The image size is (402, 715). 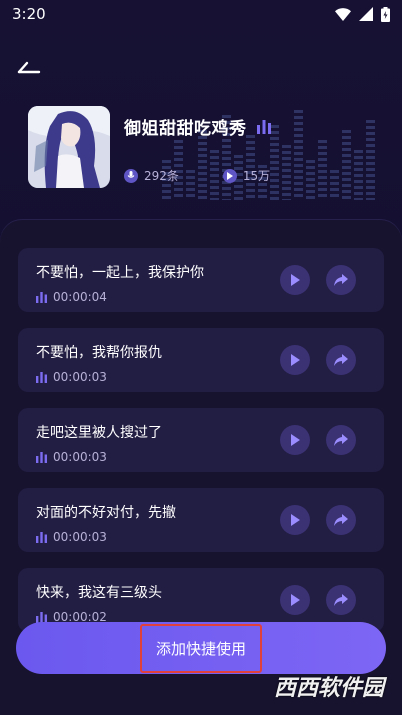 What do you see at coordinates (161, 176) in the screenshot?
I see `stat-count-value: 292条` at bounding box center [161, 176].